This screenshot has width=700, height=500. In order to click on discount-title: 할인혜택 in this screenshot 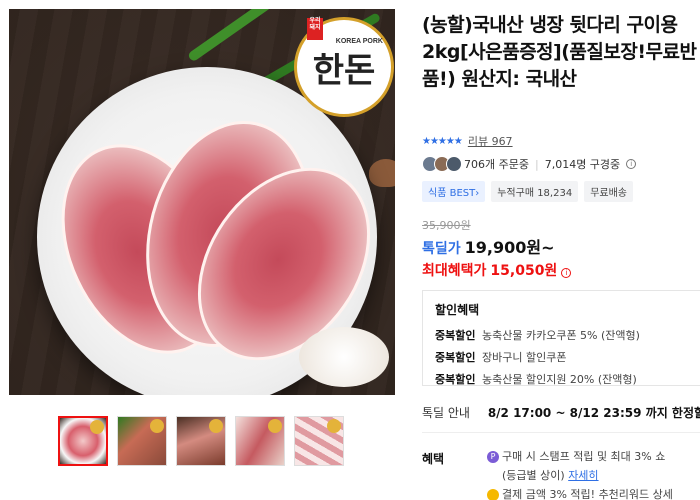, I will do `click(457, 310)`.